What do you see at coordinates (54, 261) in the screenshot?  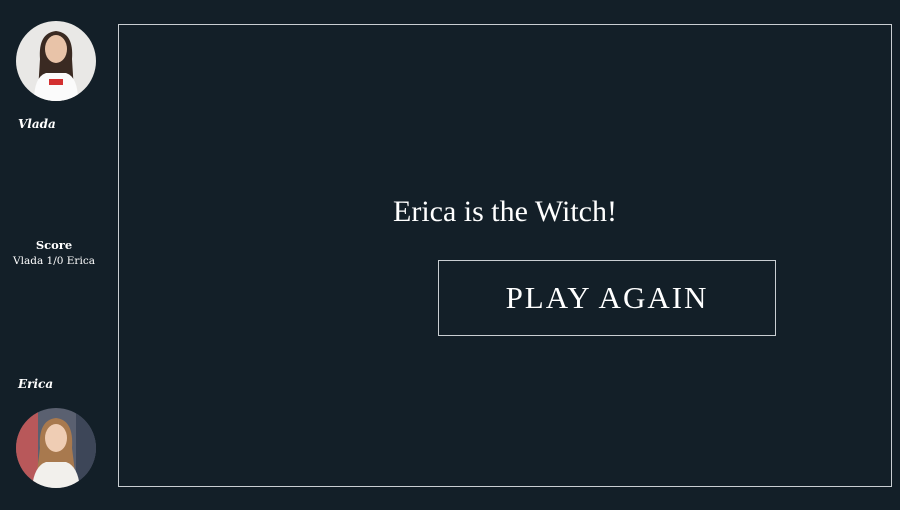 I see `score-value: Vlada 1/0 Erica` at bounding box center [54, 261].